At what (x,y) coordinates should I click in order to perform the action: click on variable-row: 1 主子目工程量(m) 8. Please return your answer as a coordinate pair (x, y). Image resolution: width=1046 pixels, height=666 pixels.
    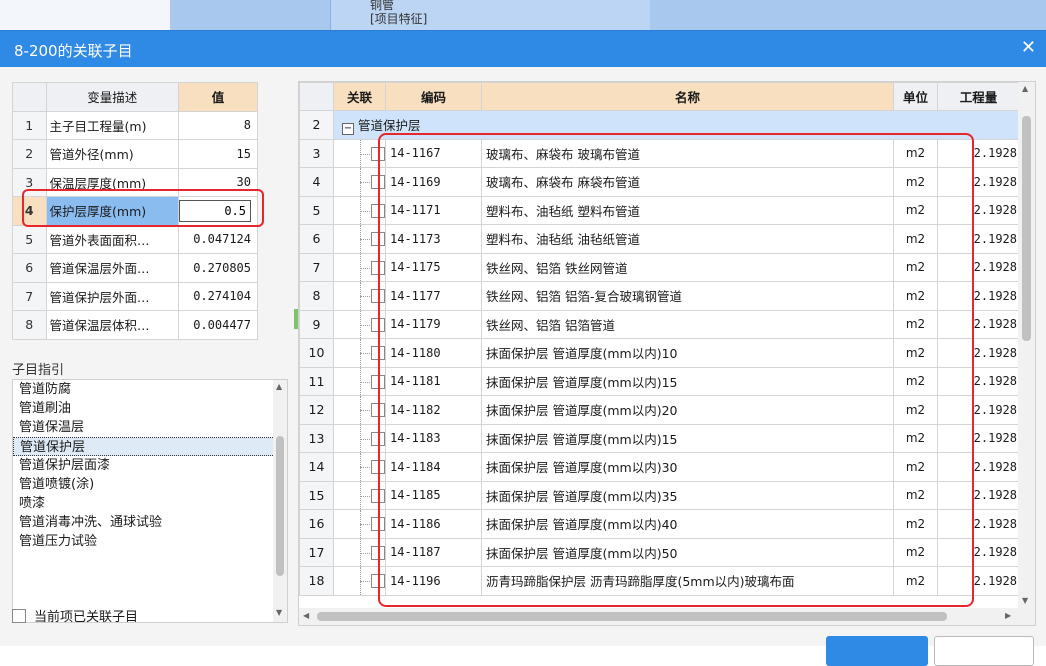
    Looking at the image, I should click on (135, 125).